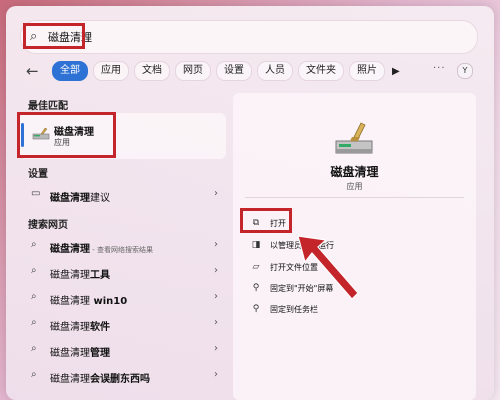  I want to click on action-open-file-location: ▱ 打开文件位置, so click(284, 267).